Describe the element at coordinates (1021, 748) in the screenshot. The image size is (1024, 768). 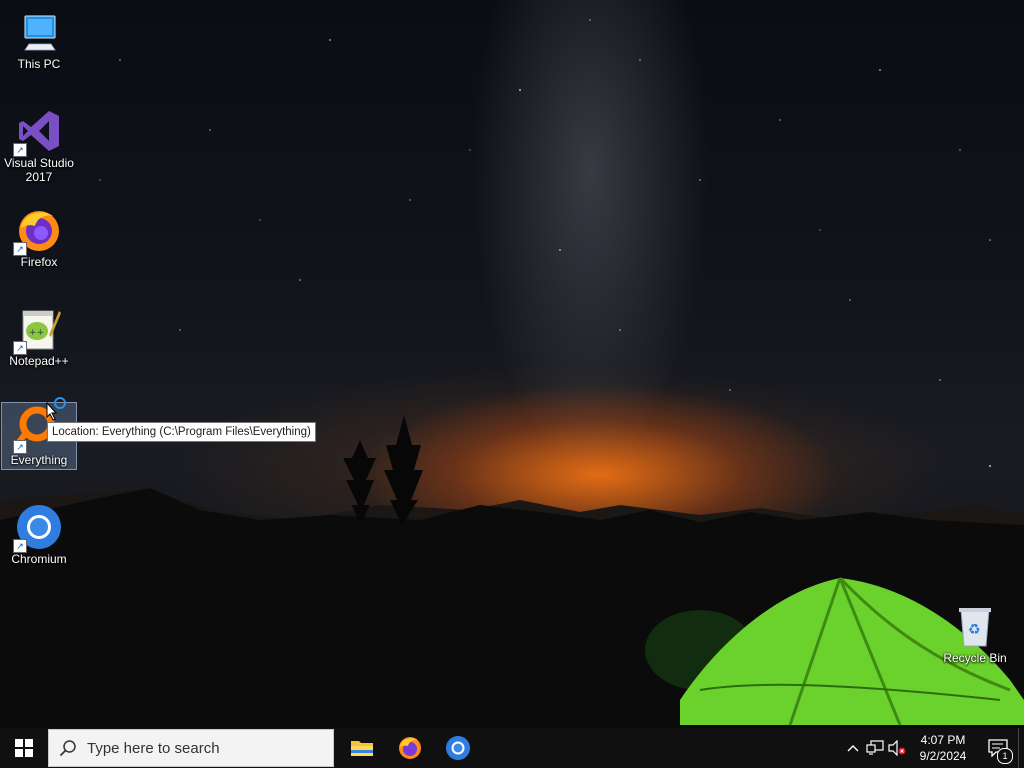
I see `show-desktop-button` at that location.